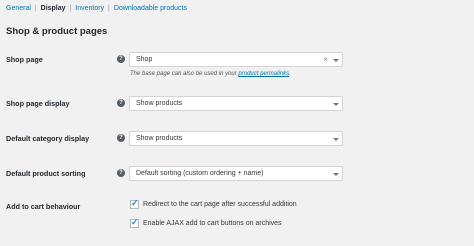 Image resolution: width=474 pixels, height=246 pixels. What do you see at coordinates (48, 138) in the screenshot?
I see `default-category-display-label: Default category display` at bounding box center [48, 138].